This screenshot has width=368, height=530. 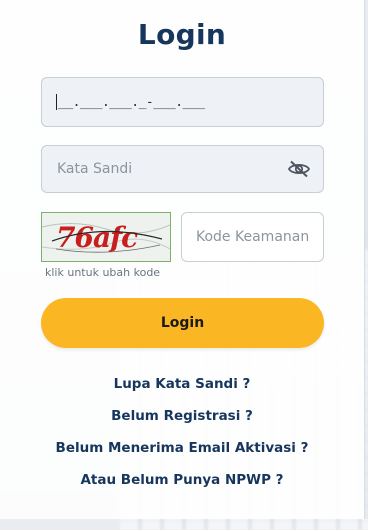 I want to click on login-button: Login, so click(x=182, y=323).